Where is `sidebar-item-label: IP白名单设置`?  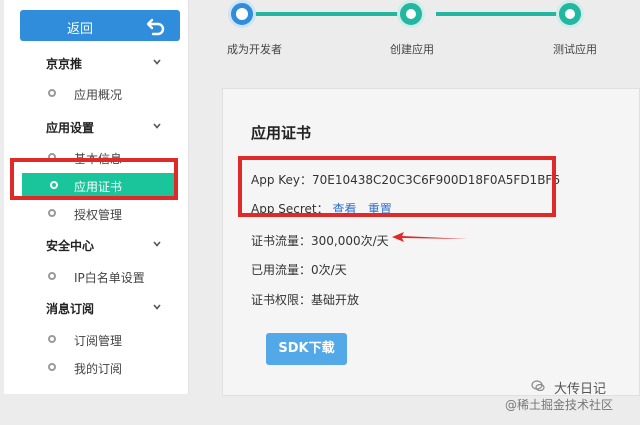
sidebar-item-label: IP白名单设置 is located at coordinates (109, 278).